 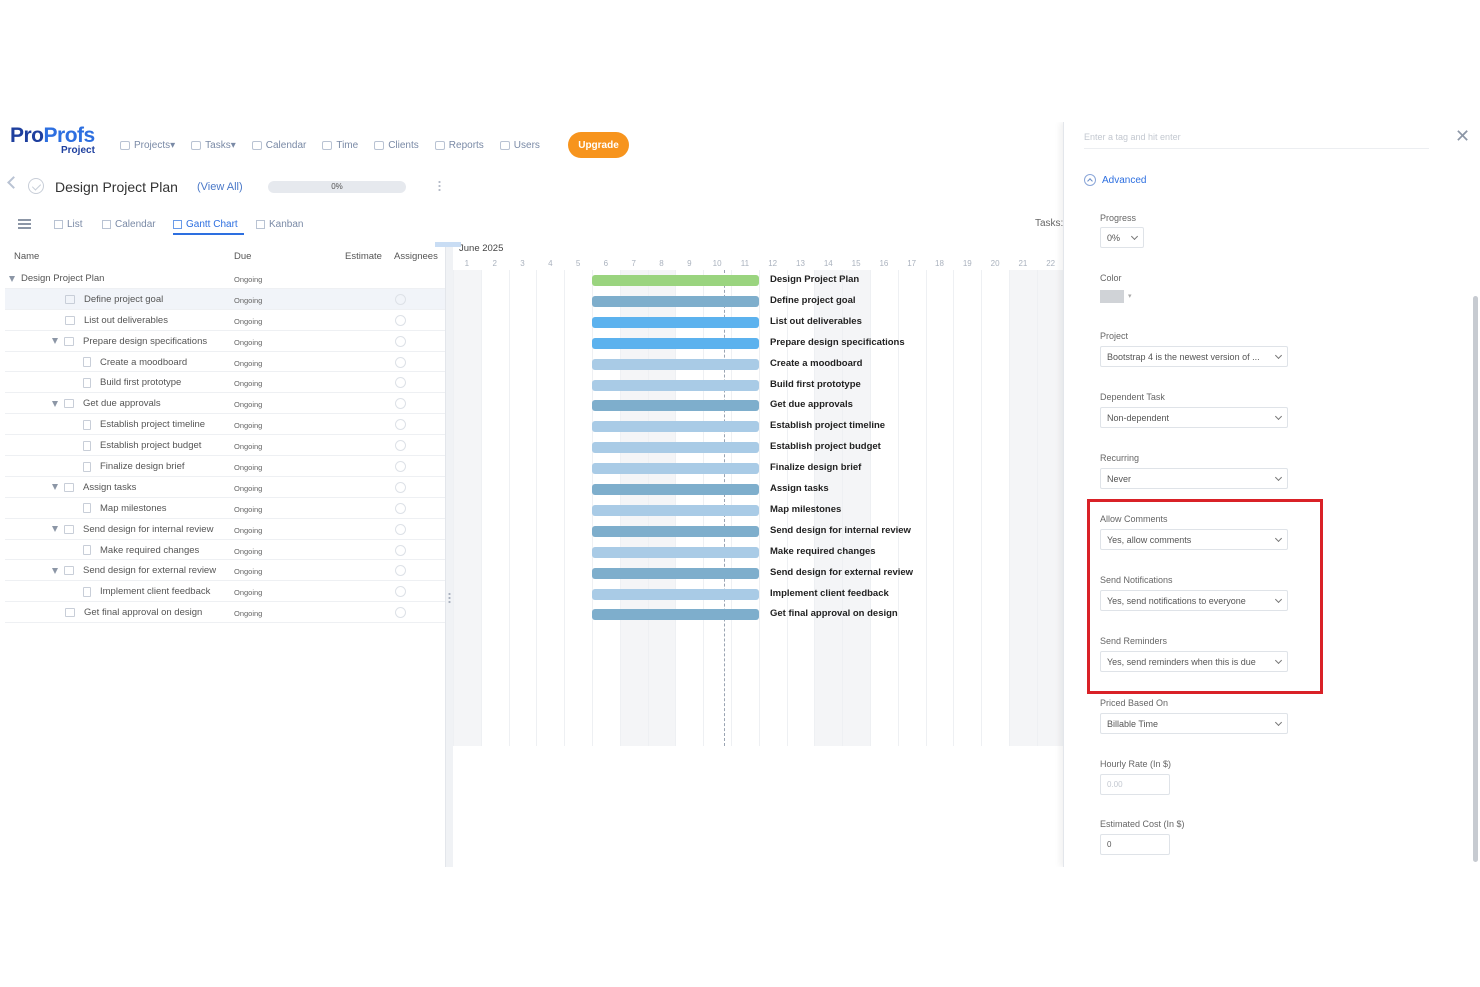 What do you see at coordinates (598, 145) in the screenshot?
I see `upgrade-button: Upgrade` at bounding box center [598, 145].